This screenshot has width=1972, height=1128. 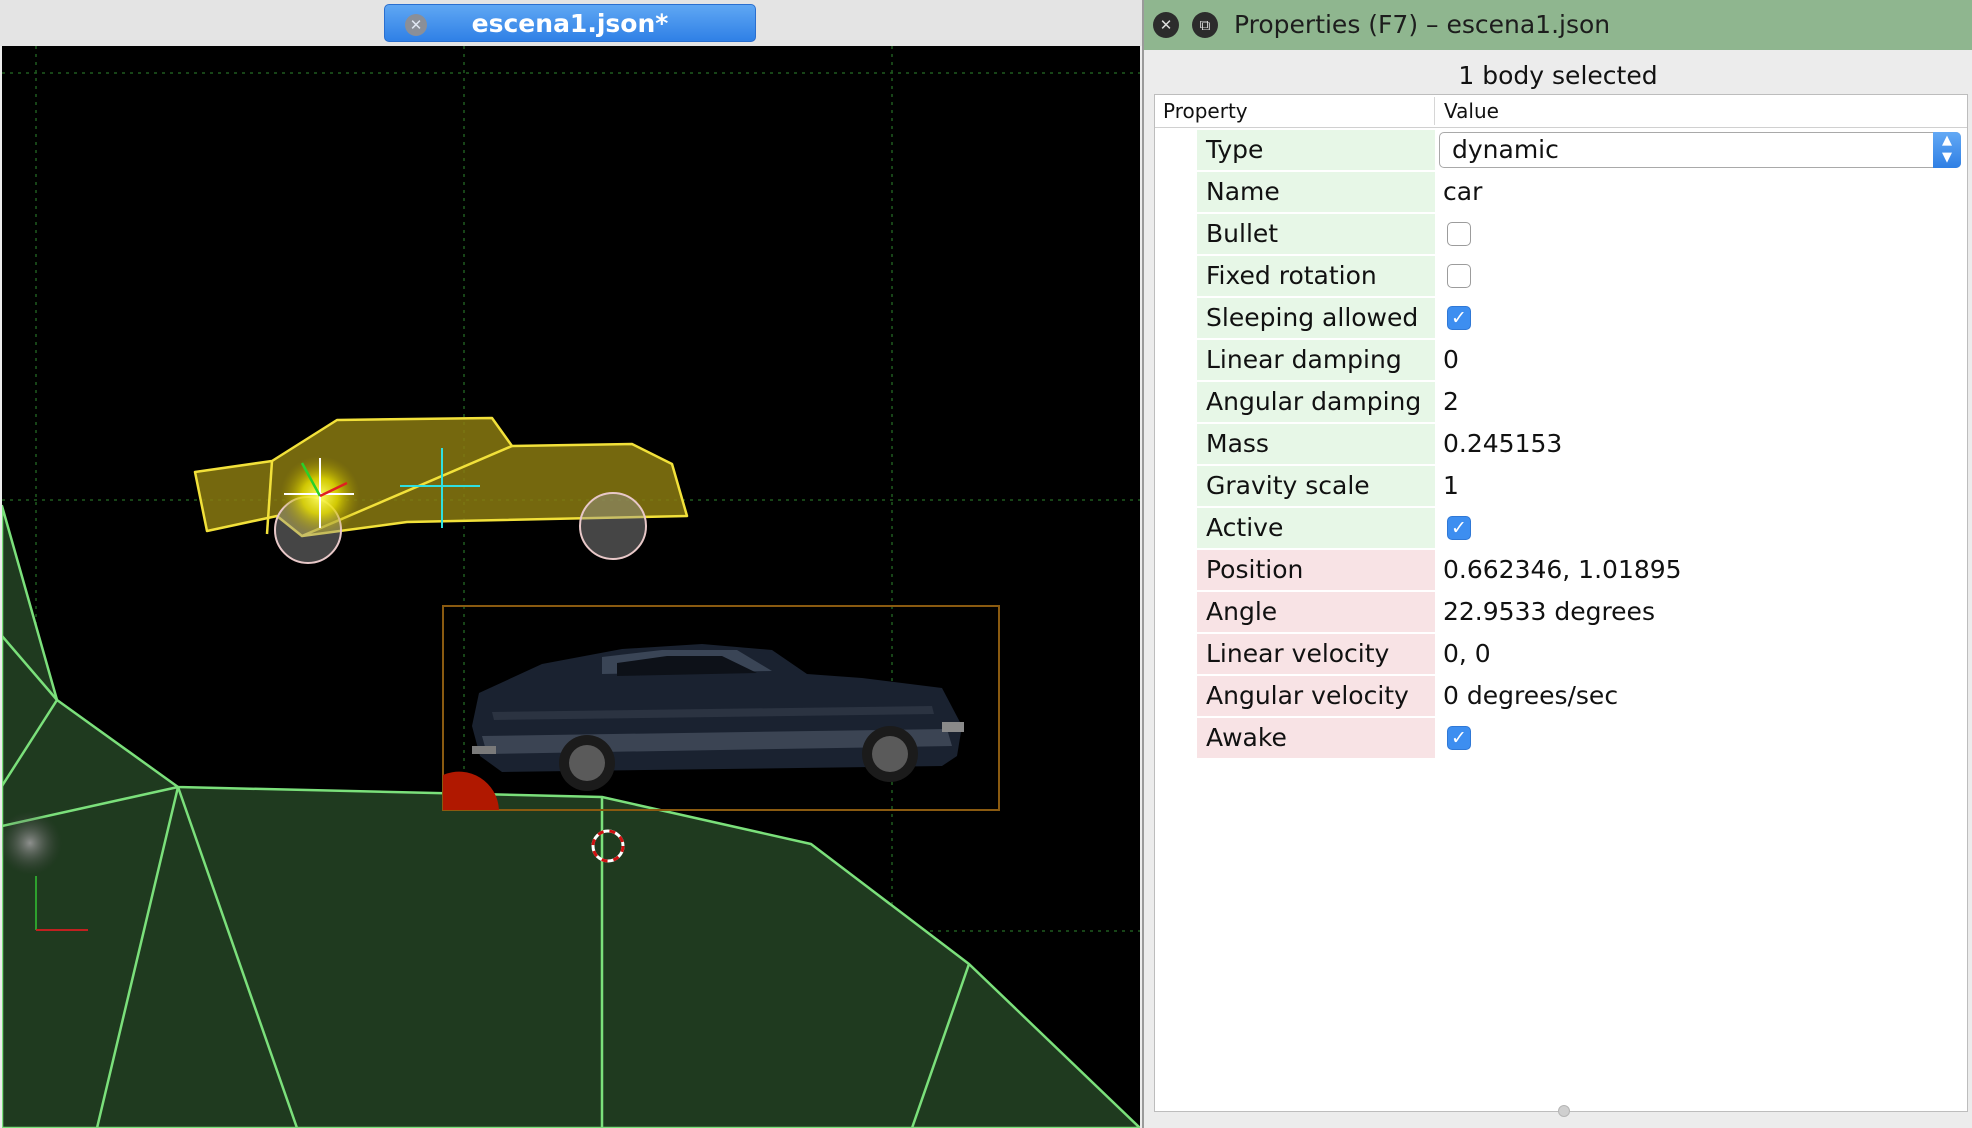 What do you see at coordinates (1316, 234) in the screenshot?
I see `property-name: Bullet` at bounding box center [1316, 234].